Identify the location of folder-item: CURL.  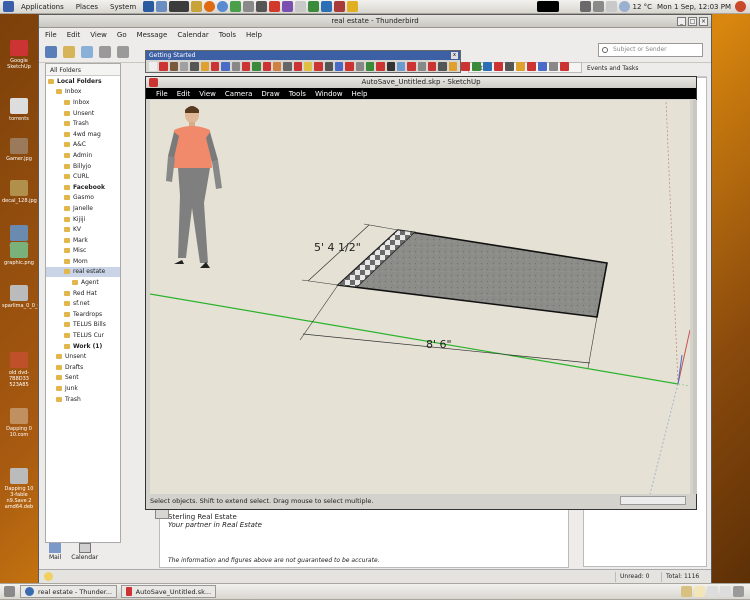
(83, 176).